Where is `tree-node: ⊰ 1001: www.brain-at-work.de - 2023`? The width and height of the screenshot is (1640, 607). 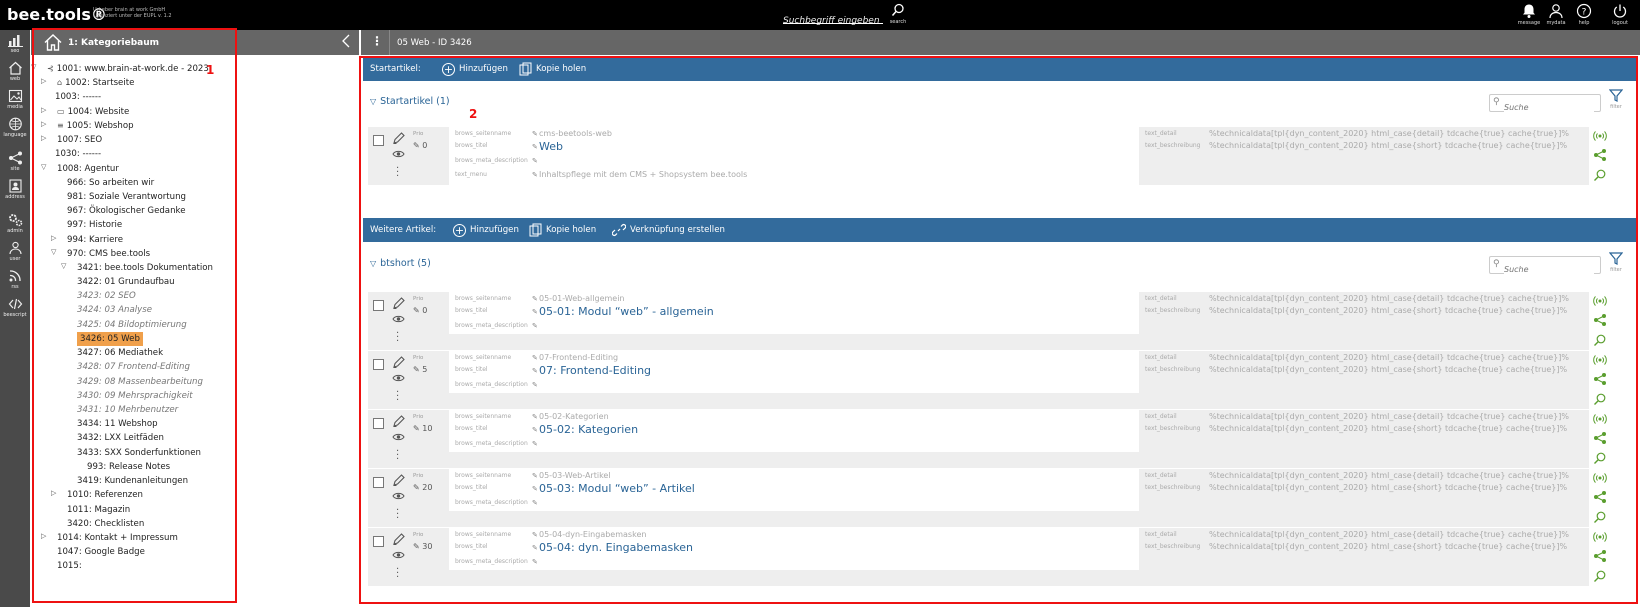 tree-node: ⊰ 1001: www.brain-at-work.de - 2023 is located at coordinates (128, 69).